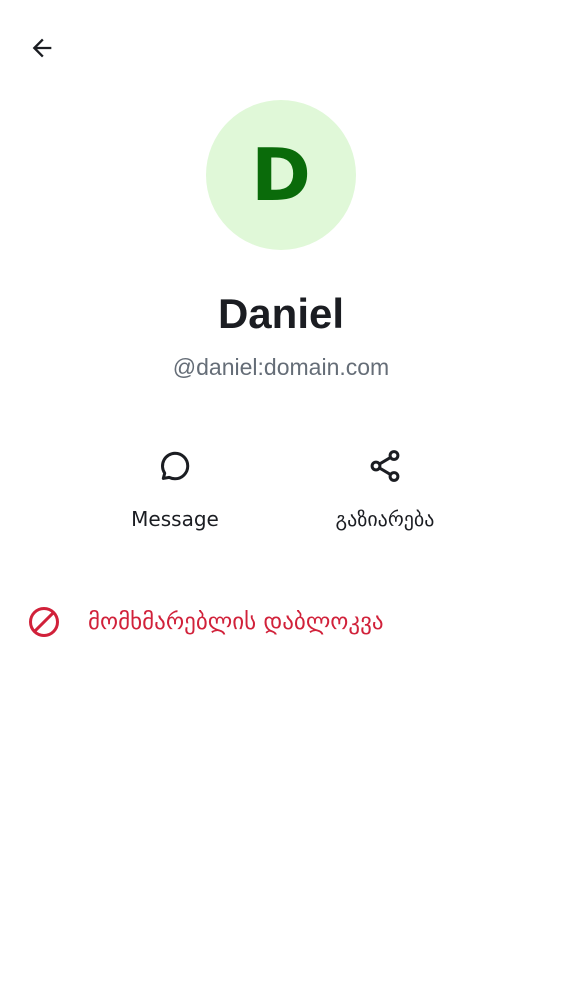  What do you see at coordinates (385, 519) in the screenshot?
I see `share-label: გაზიარება` at bounding box center [385, 519].